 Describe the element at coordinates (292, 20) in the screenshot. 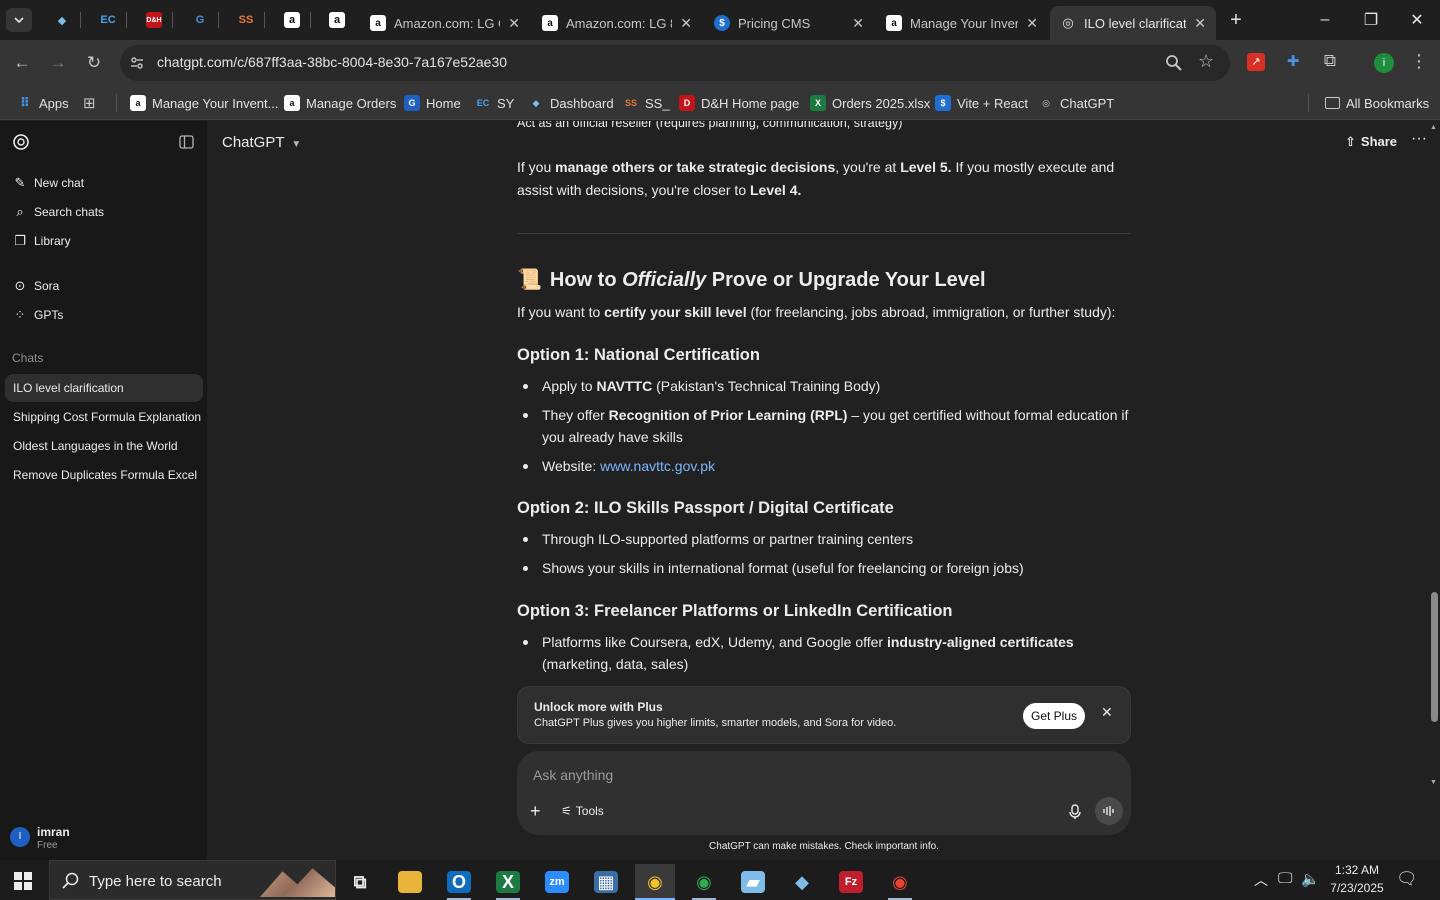

I see `tab-pinned-6: a` at that location.